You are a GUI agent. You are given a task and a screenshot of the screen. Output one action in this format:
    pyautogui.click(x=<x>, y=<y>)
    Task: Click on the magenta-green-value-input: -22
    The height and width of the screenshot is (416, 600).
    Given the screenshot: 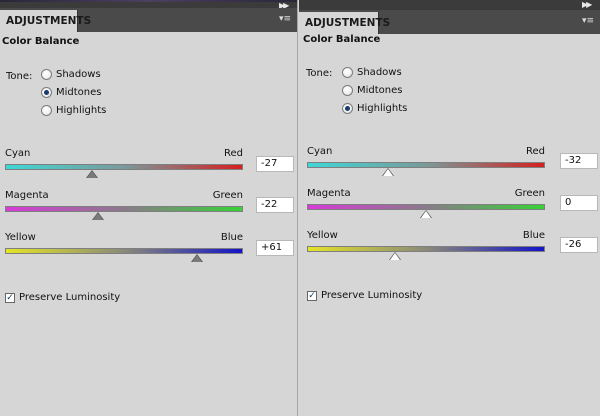 What is the action you would take?
    pyautogui.click(x=275, y=205)
    